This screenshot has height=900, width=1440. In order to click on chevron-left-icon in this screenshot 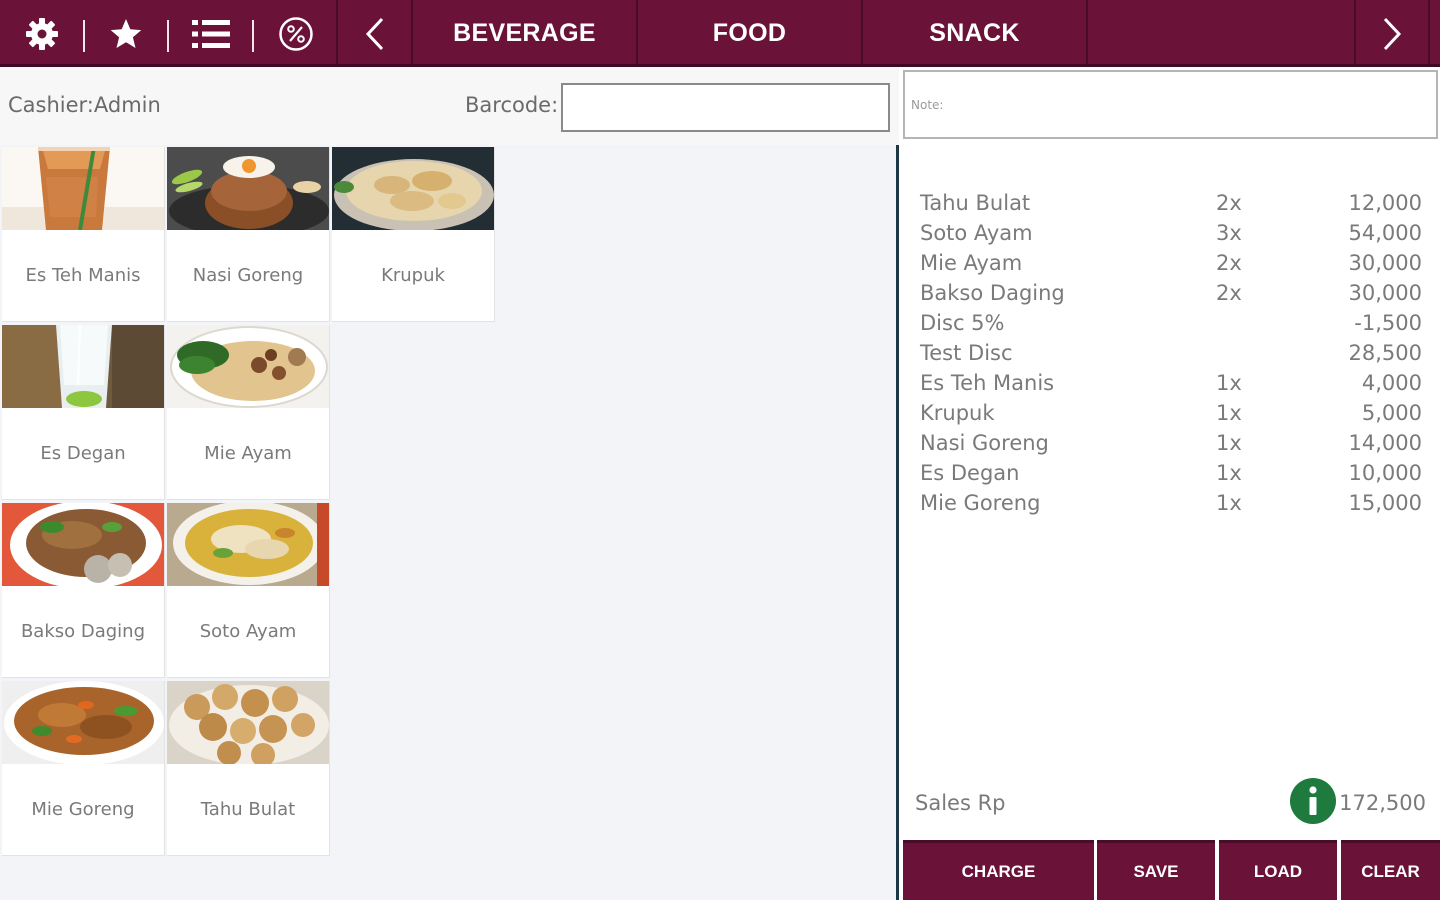, I will do `click(374, 33)`.